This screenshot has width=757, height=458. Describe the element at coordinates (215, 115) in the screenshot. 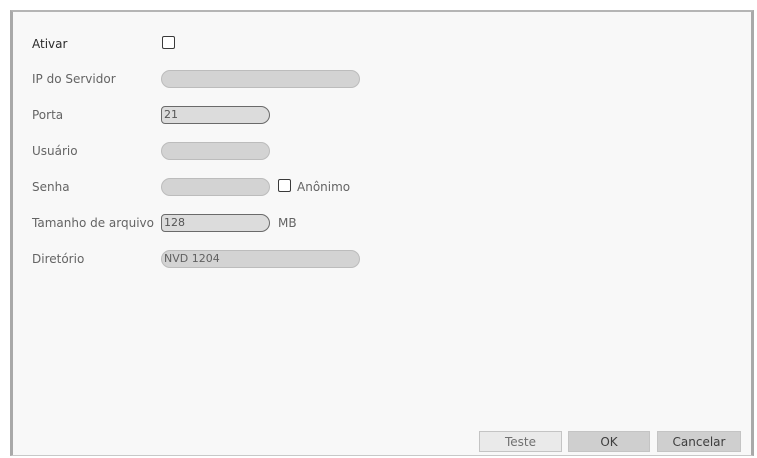

I see `port-field: 21` at that location.